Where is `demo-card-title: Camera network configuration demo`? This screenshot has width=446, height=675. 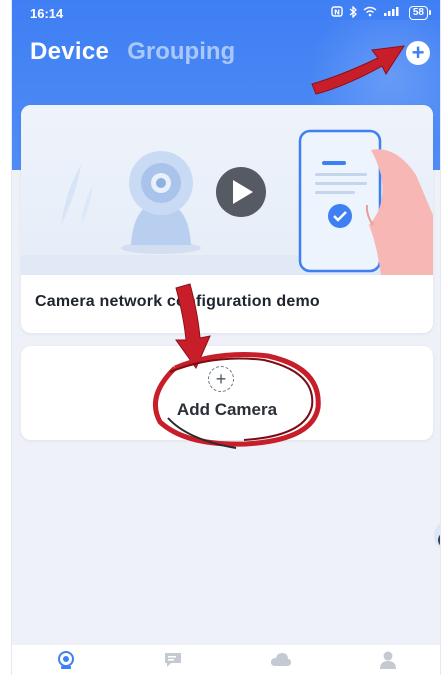
demo-card-title: Camera network configuration demo is located at coordinates (177, 301).